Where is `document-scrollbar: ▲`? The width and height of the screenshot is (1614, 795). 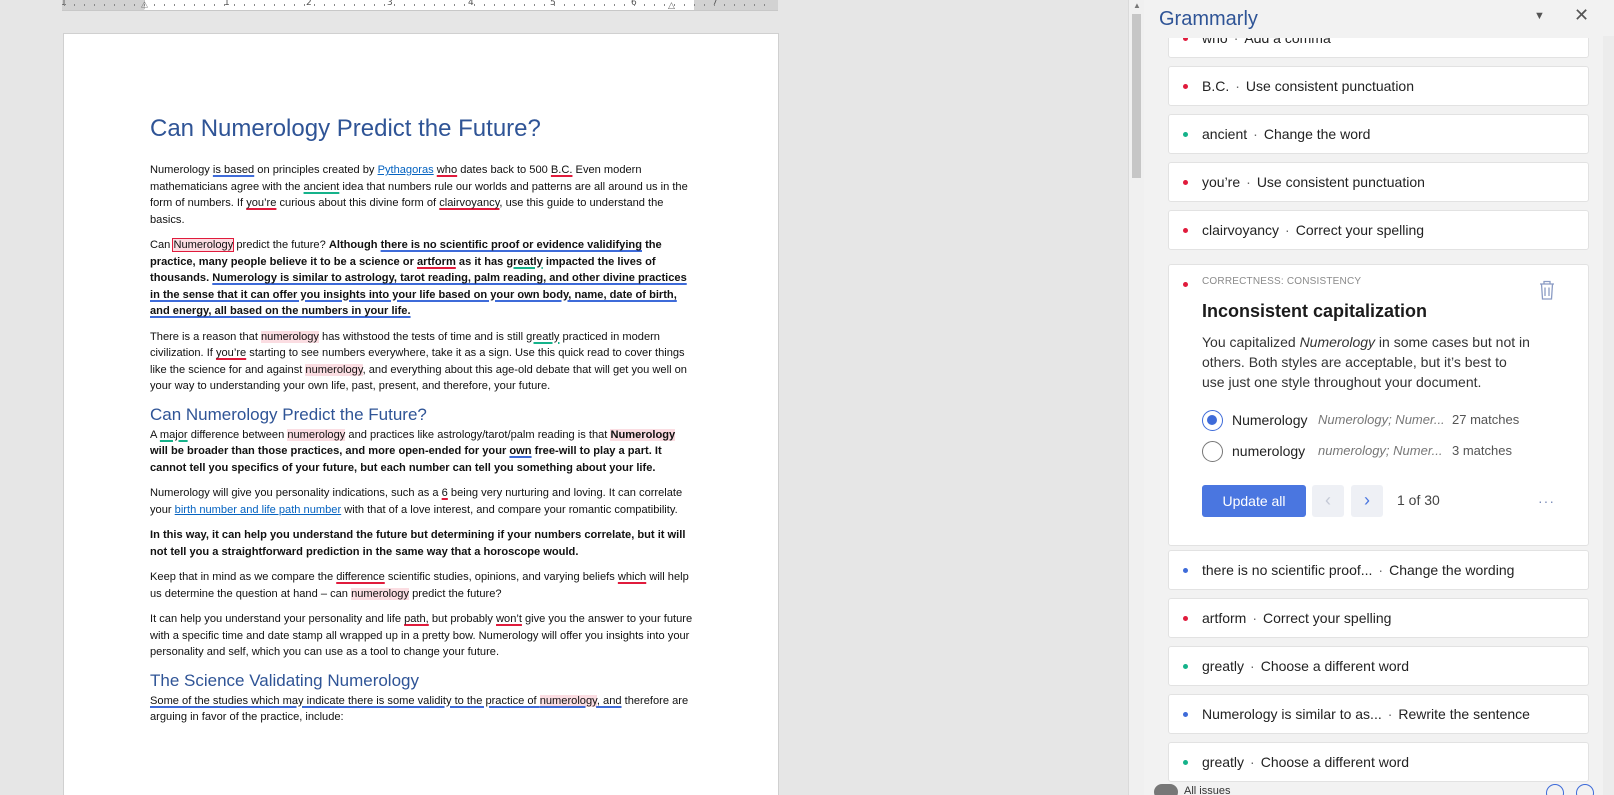 document-scrollbar: ▲ is located at coordinates (1136, 397).